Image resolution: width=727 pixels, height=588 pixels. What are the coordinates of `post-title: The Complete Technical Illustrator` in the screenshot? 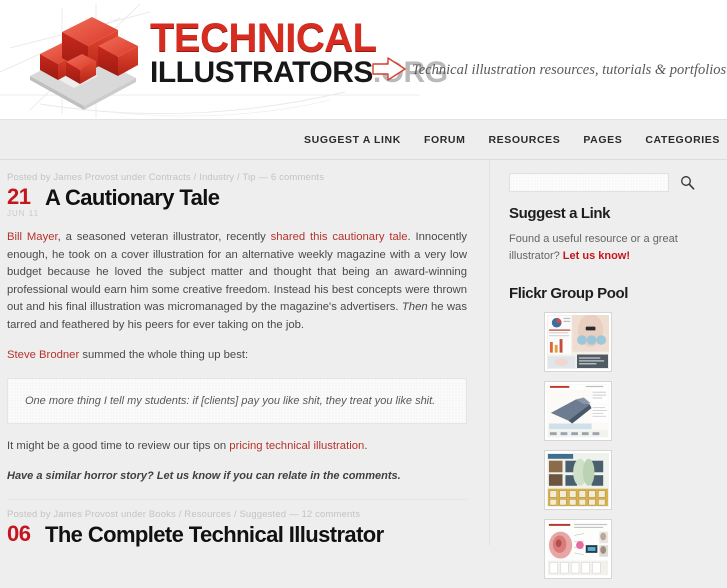 It's located at (214, 534).